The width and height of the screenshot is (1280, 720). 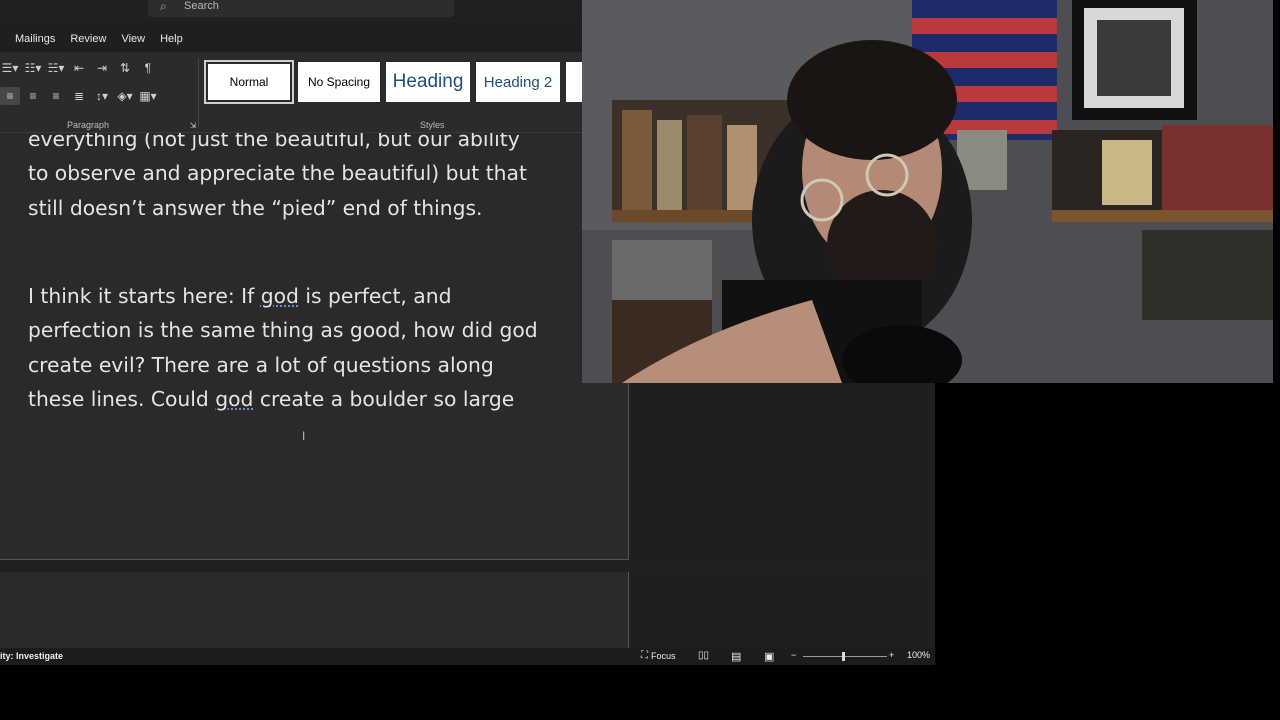 I want to click on print-layout-icon: ▤, so click(x=736, y=656).